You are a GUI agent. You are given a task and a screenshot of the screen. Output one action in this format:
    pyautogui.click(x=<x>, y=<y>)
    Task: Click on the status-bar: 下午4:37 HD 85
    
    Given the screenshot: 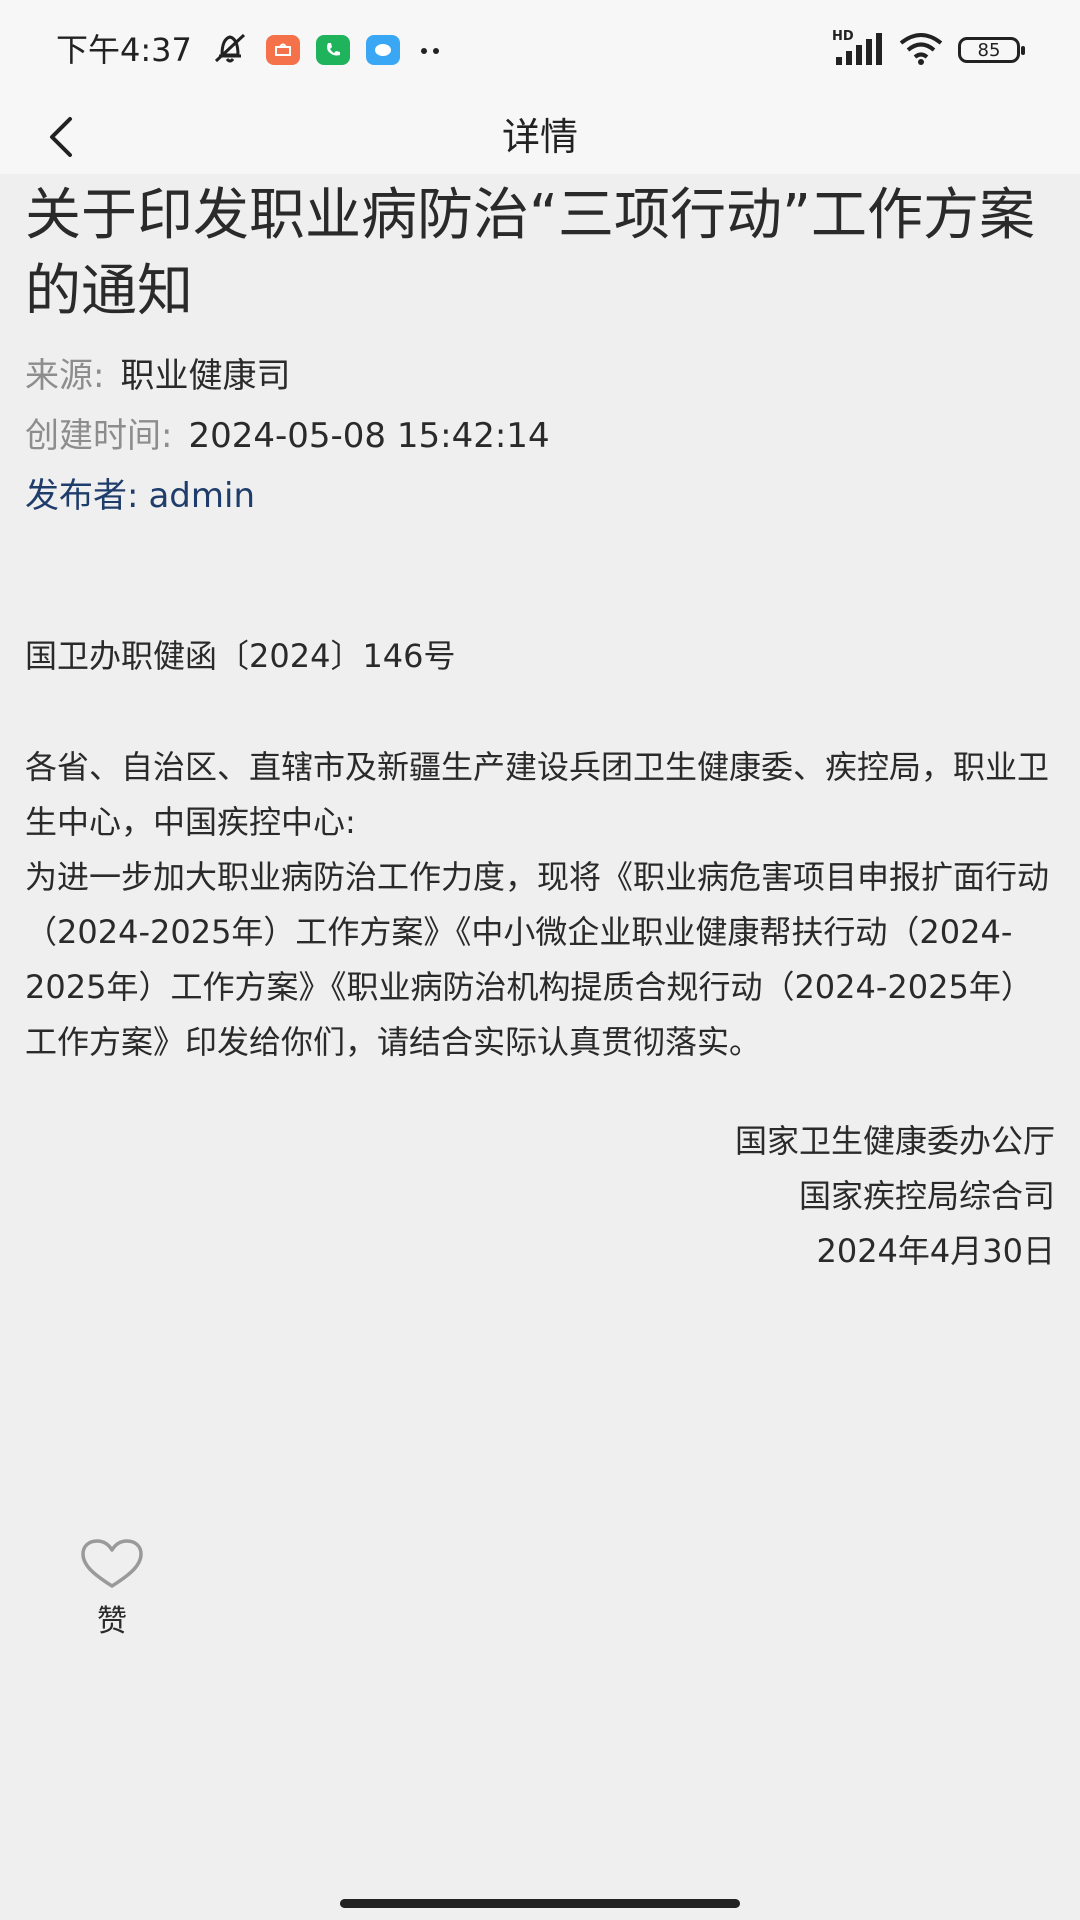 What is the action you would take?
    pyautogui.click(x=540, y=50)
    